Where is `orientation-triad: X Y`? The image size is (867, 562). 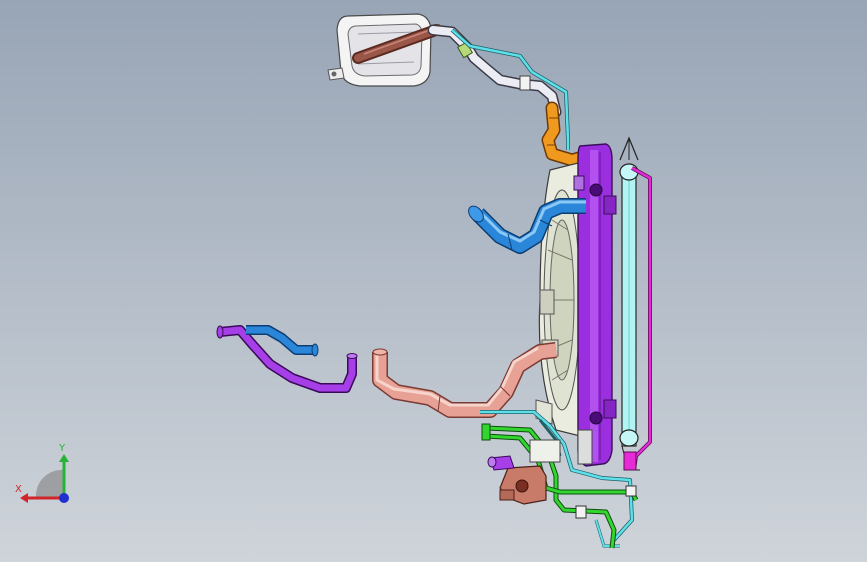 orientation-triad: X Y is located at coordinates (42, 475).